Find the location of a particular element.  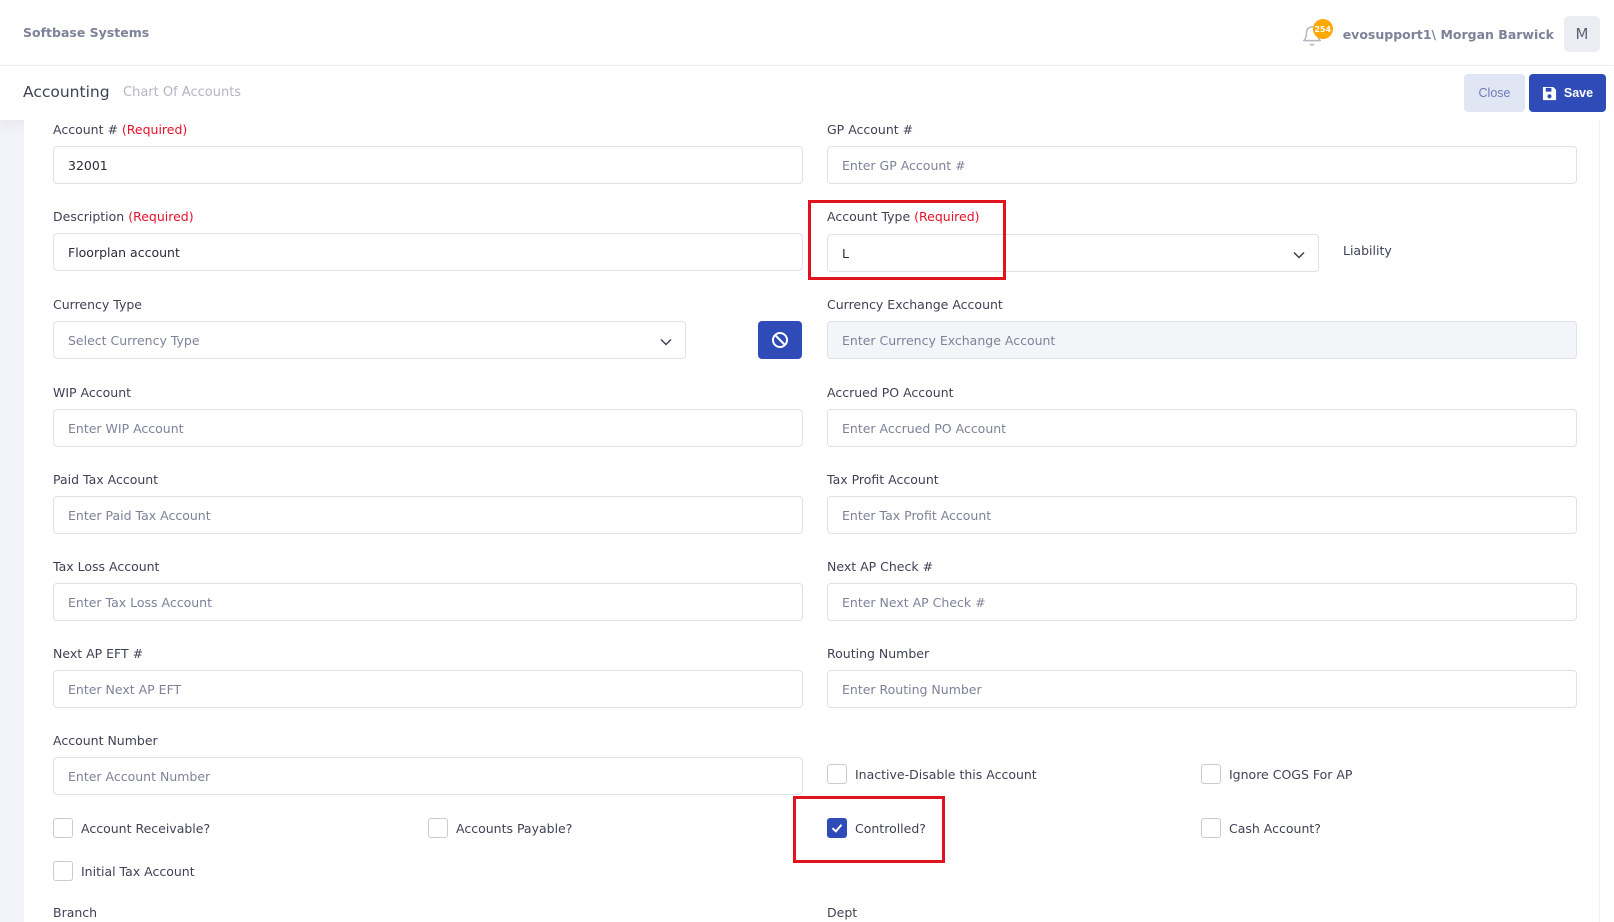

account-type-highlight-box is located at coordinates (907, 240).